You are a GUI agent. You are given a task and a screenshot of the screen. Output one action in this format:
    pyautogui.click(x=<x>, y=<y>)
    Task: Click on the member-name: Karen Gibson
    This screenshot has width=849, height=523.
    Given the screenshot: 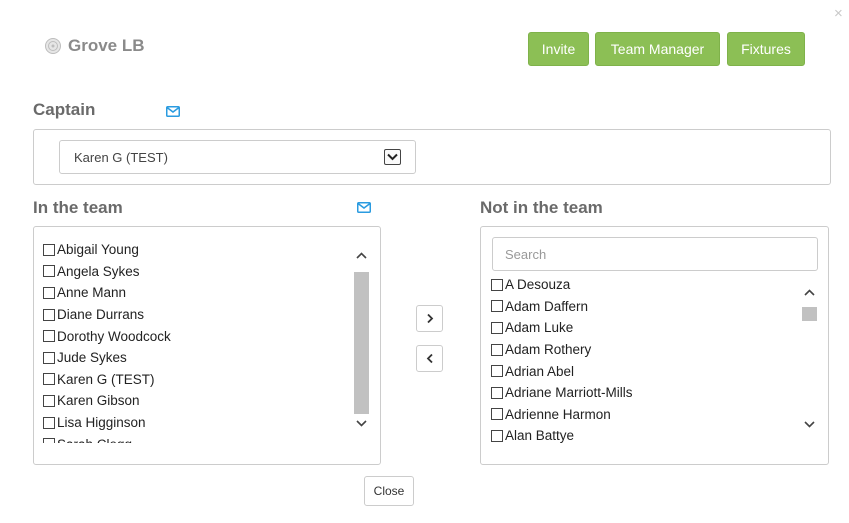 What is the action you would take?
    pyautogui.click(x=98, y=401)
    